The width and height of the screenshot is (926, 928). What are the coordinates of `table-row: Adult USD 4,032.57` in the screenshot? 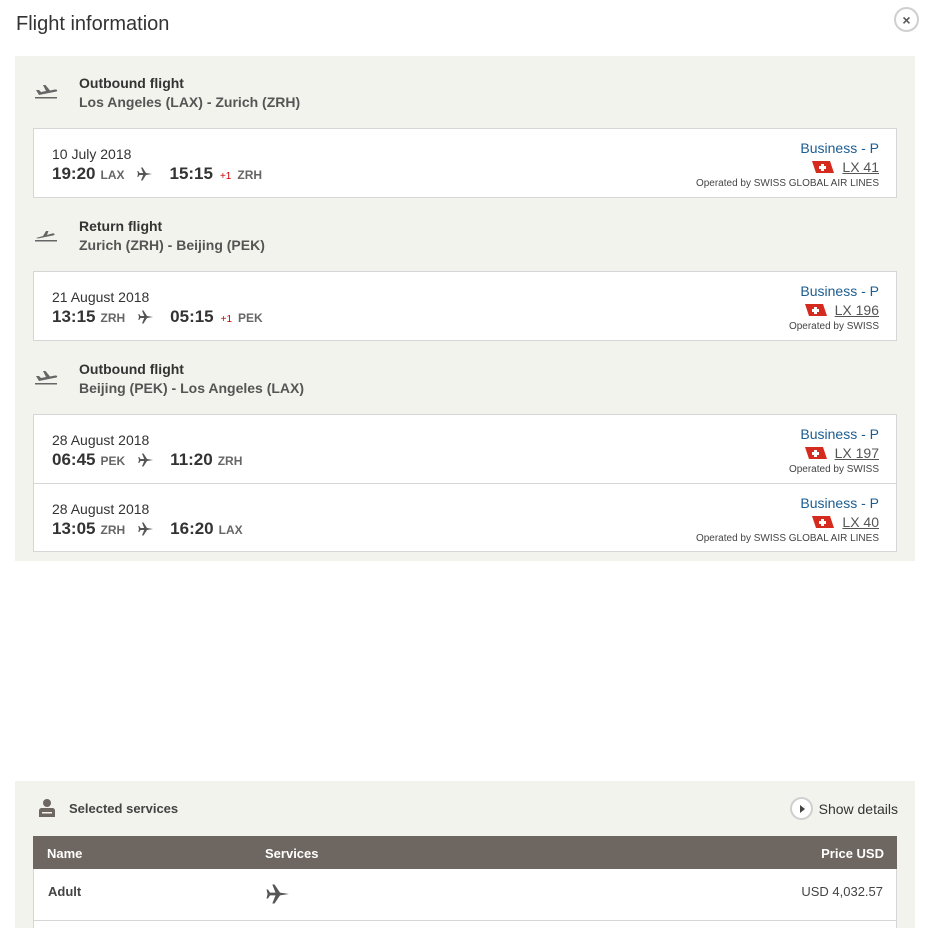 It's located at (465, 895).